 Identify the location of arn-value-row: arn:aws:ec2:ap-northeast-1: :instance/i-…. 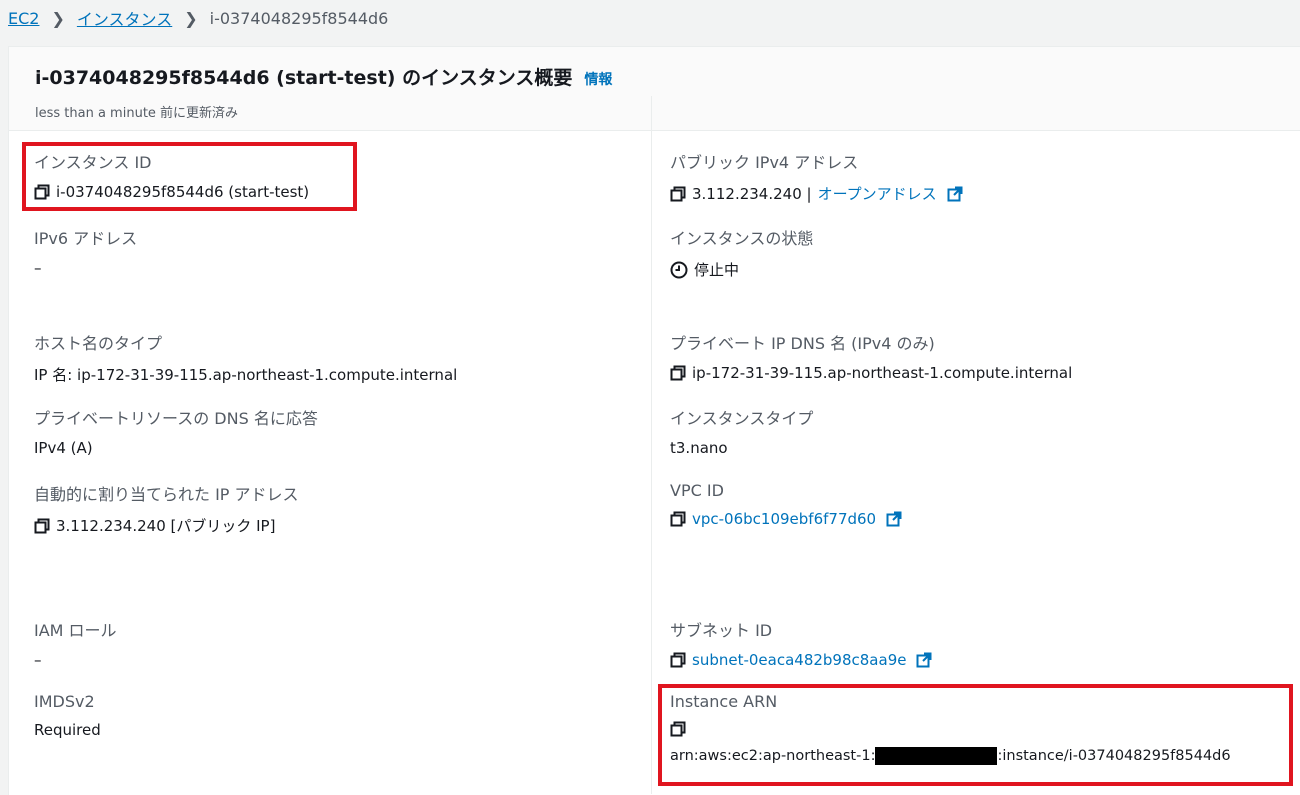
(950, 756).